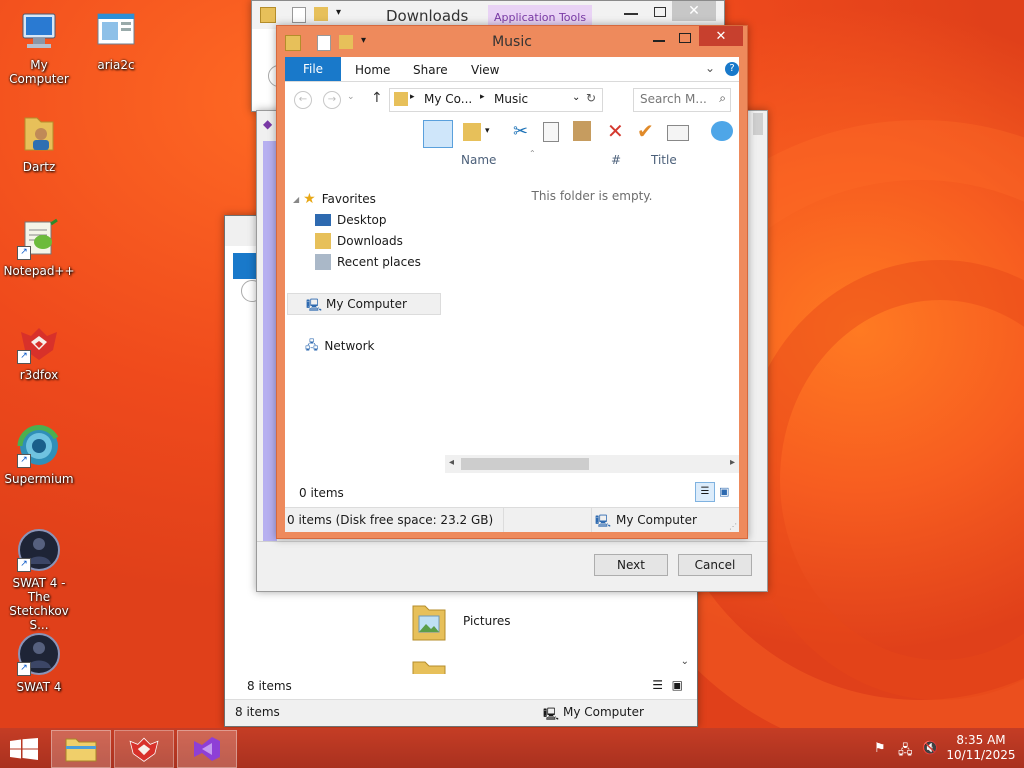 The width and height of the screenshot is (1024, 768). Describe the element at coordinates (615, 131) in the screenshot. I see `delete-icon: ✕` at that location.